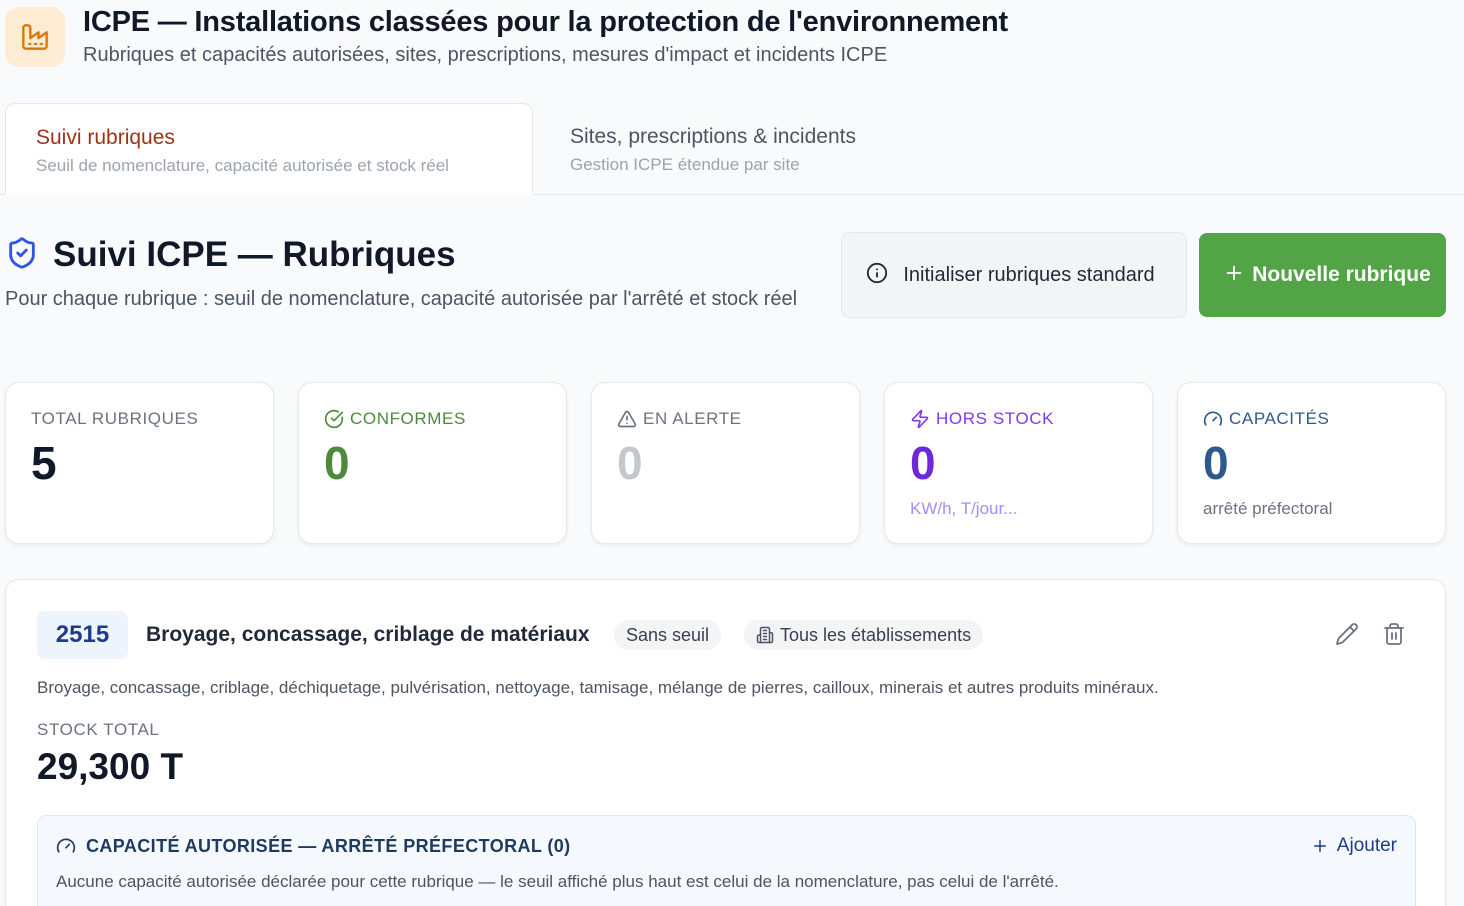 The height and width of the screenshot is (906, 1464). What do you see at coordinates (1268, 508) in the screenshot?
I see `stat-note: arrêté préfectoral` at bounding box center [1268, 508].